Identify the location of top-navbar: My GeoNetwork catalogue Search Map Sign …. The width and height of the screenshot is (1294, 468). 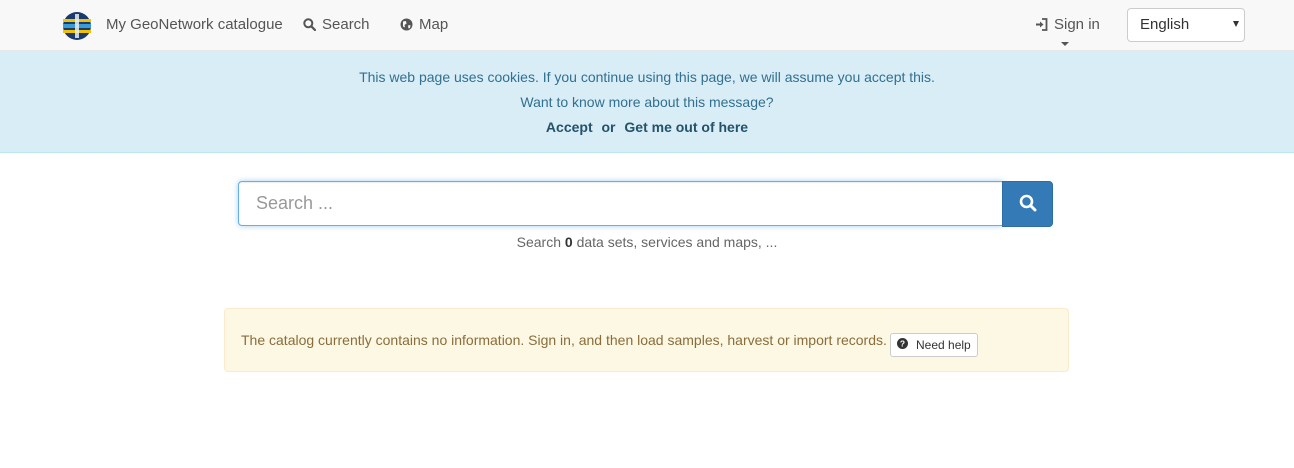
(647, 25).